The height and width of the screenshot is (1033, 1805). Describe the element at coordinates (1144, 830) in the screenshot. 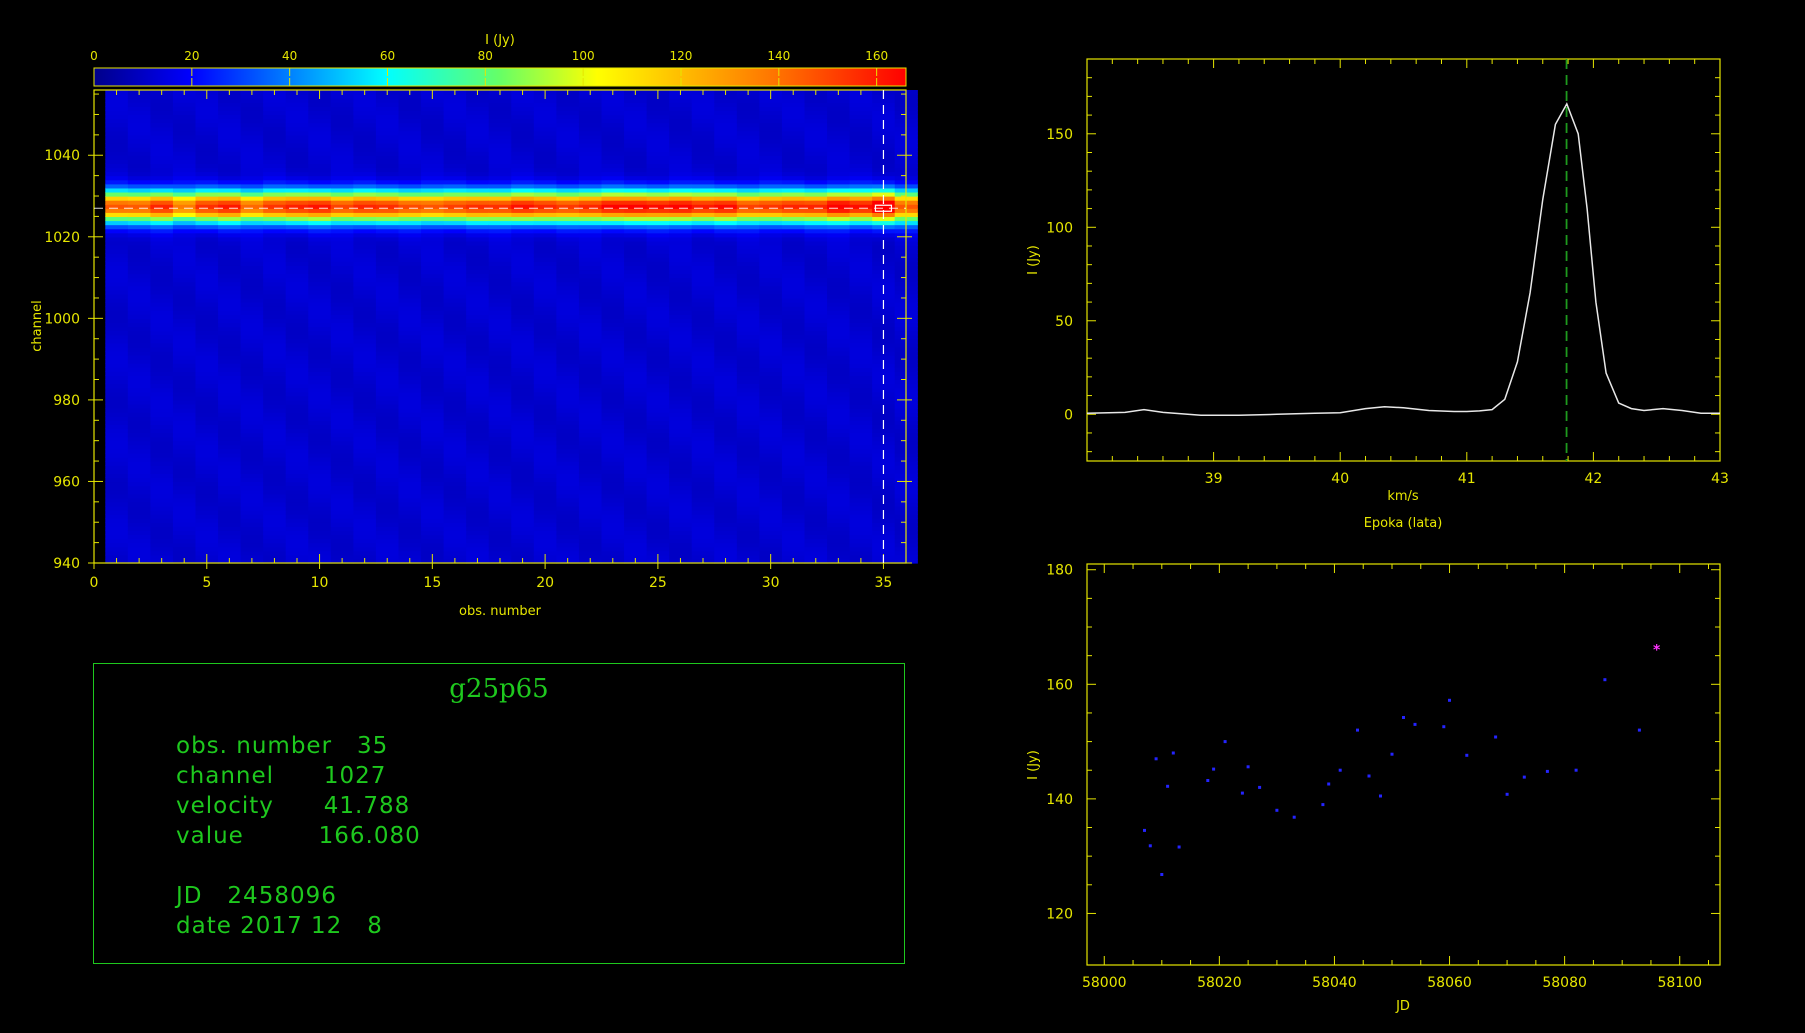

I see `lightcurve-point` at that location.